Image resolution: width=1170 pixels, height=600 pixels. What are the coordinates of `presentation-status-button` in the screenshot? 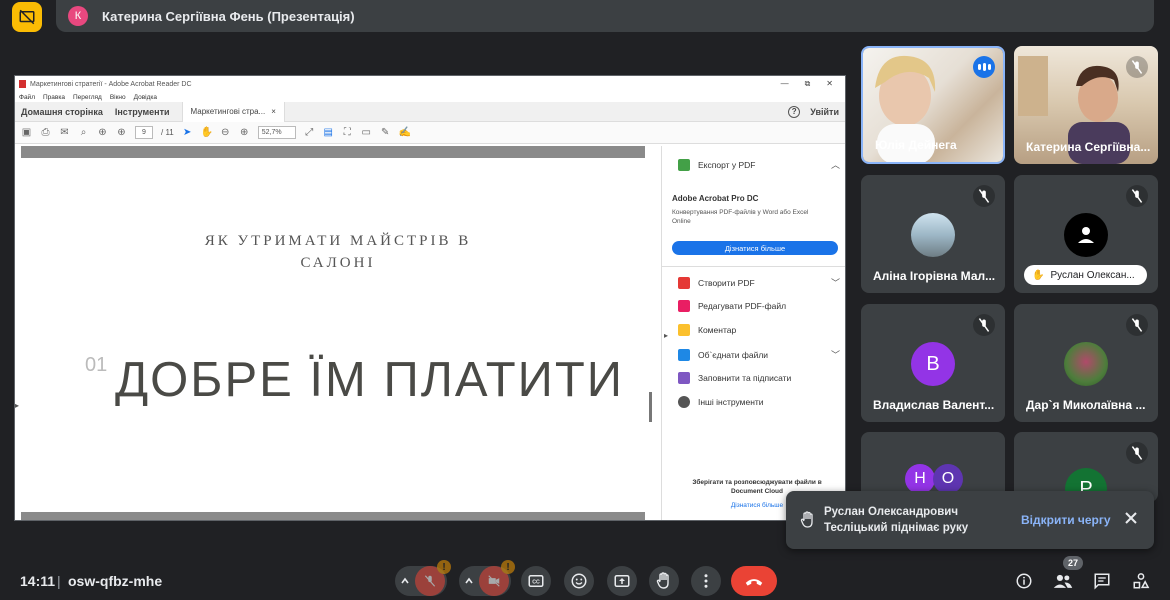 It's located at (27, 17).